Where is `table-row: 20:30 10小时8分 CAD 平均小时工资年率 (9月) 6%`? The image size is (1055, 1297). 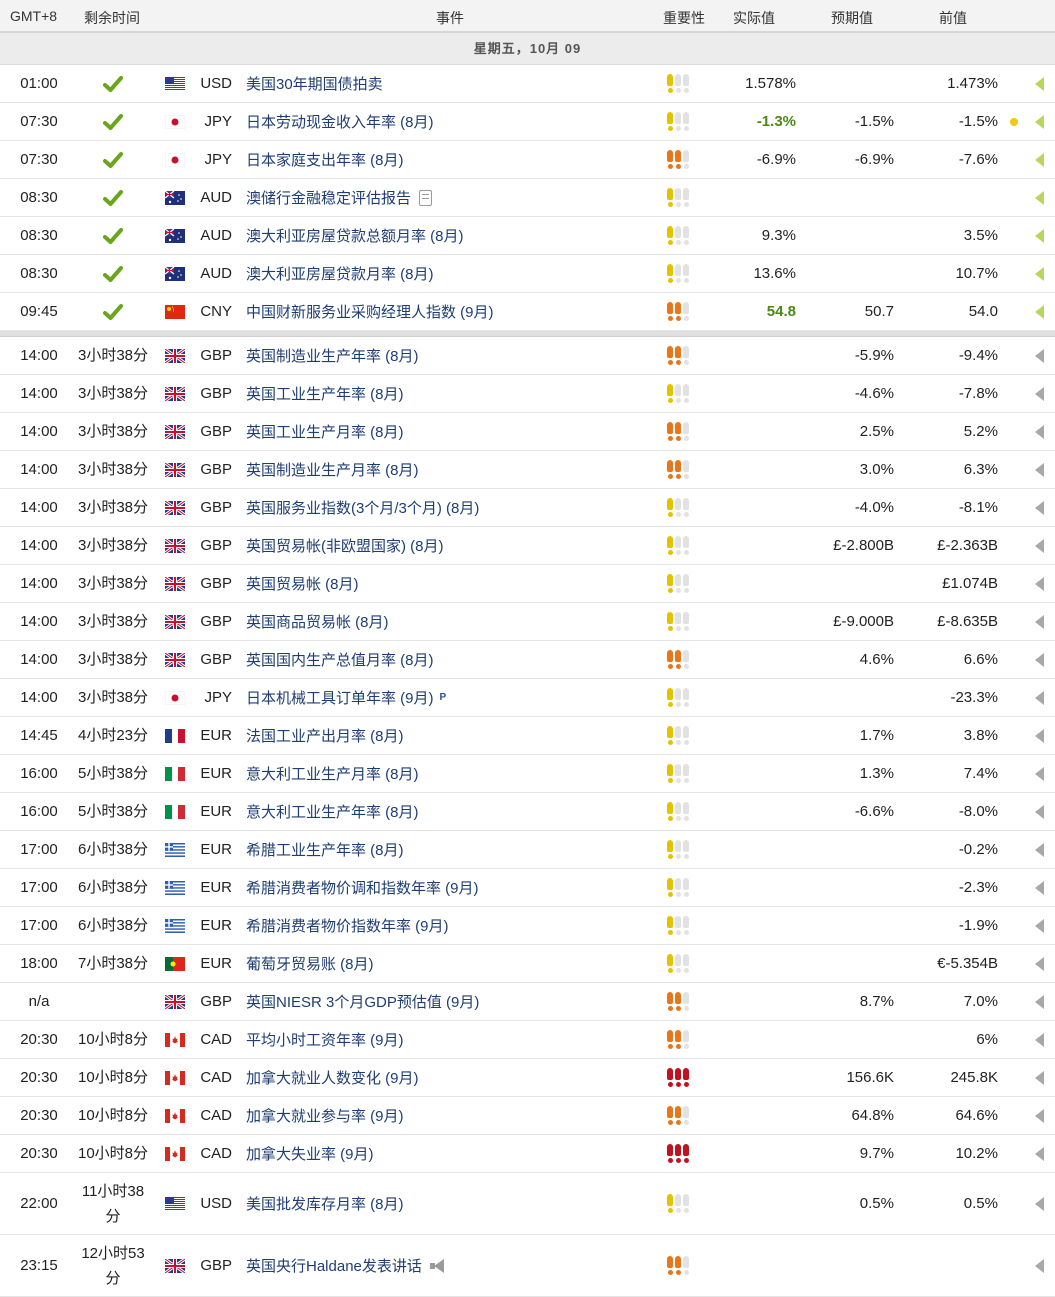
table-row: 20:30 10小时8分 CAD 平均小时工资年率 (9月) 6% is located at coordinates (527, 1040).